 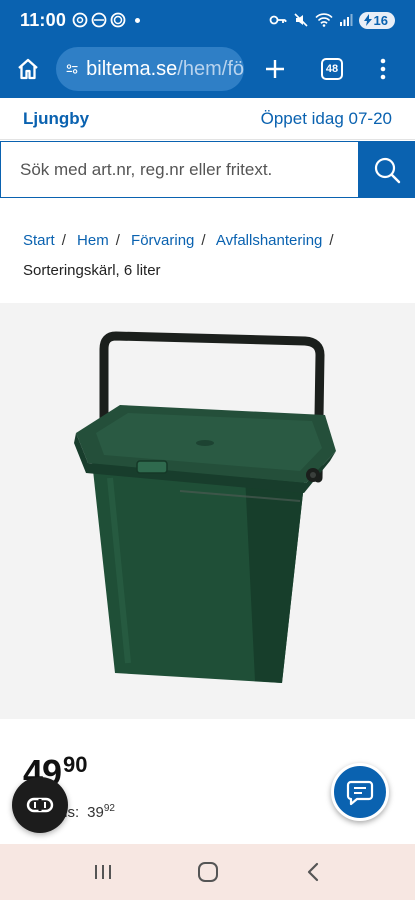 I want to click on recent-apps-button, so click(x=103, y=872).